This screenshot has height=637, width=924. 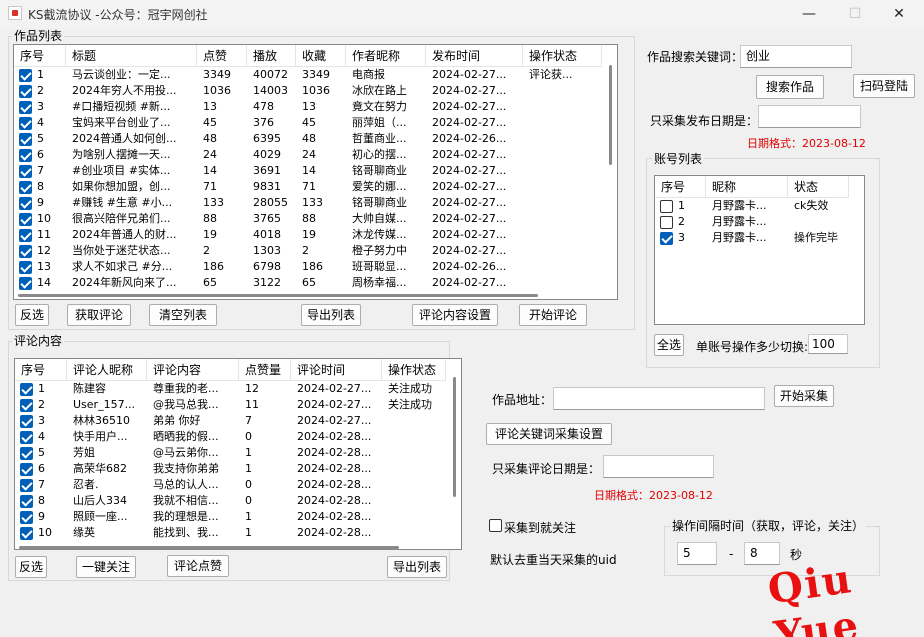 I want to click on comments-list-hscrollbar, so click(x=230, y=546).